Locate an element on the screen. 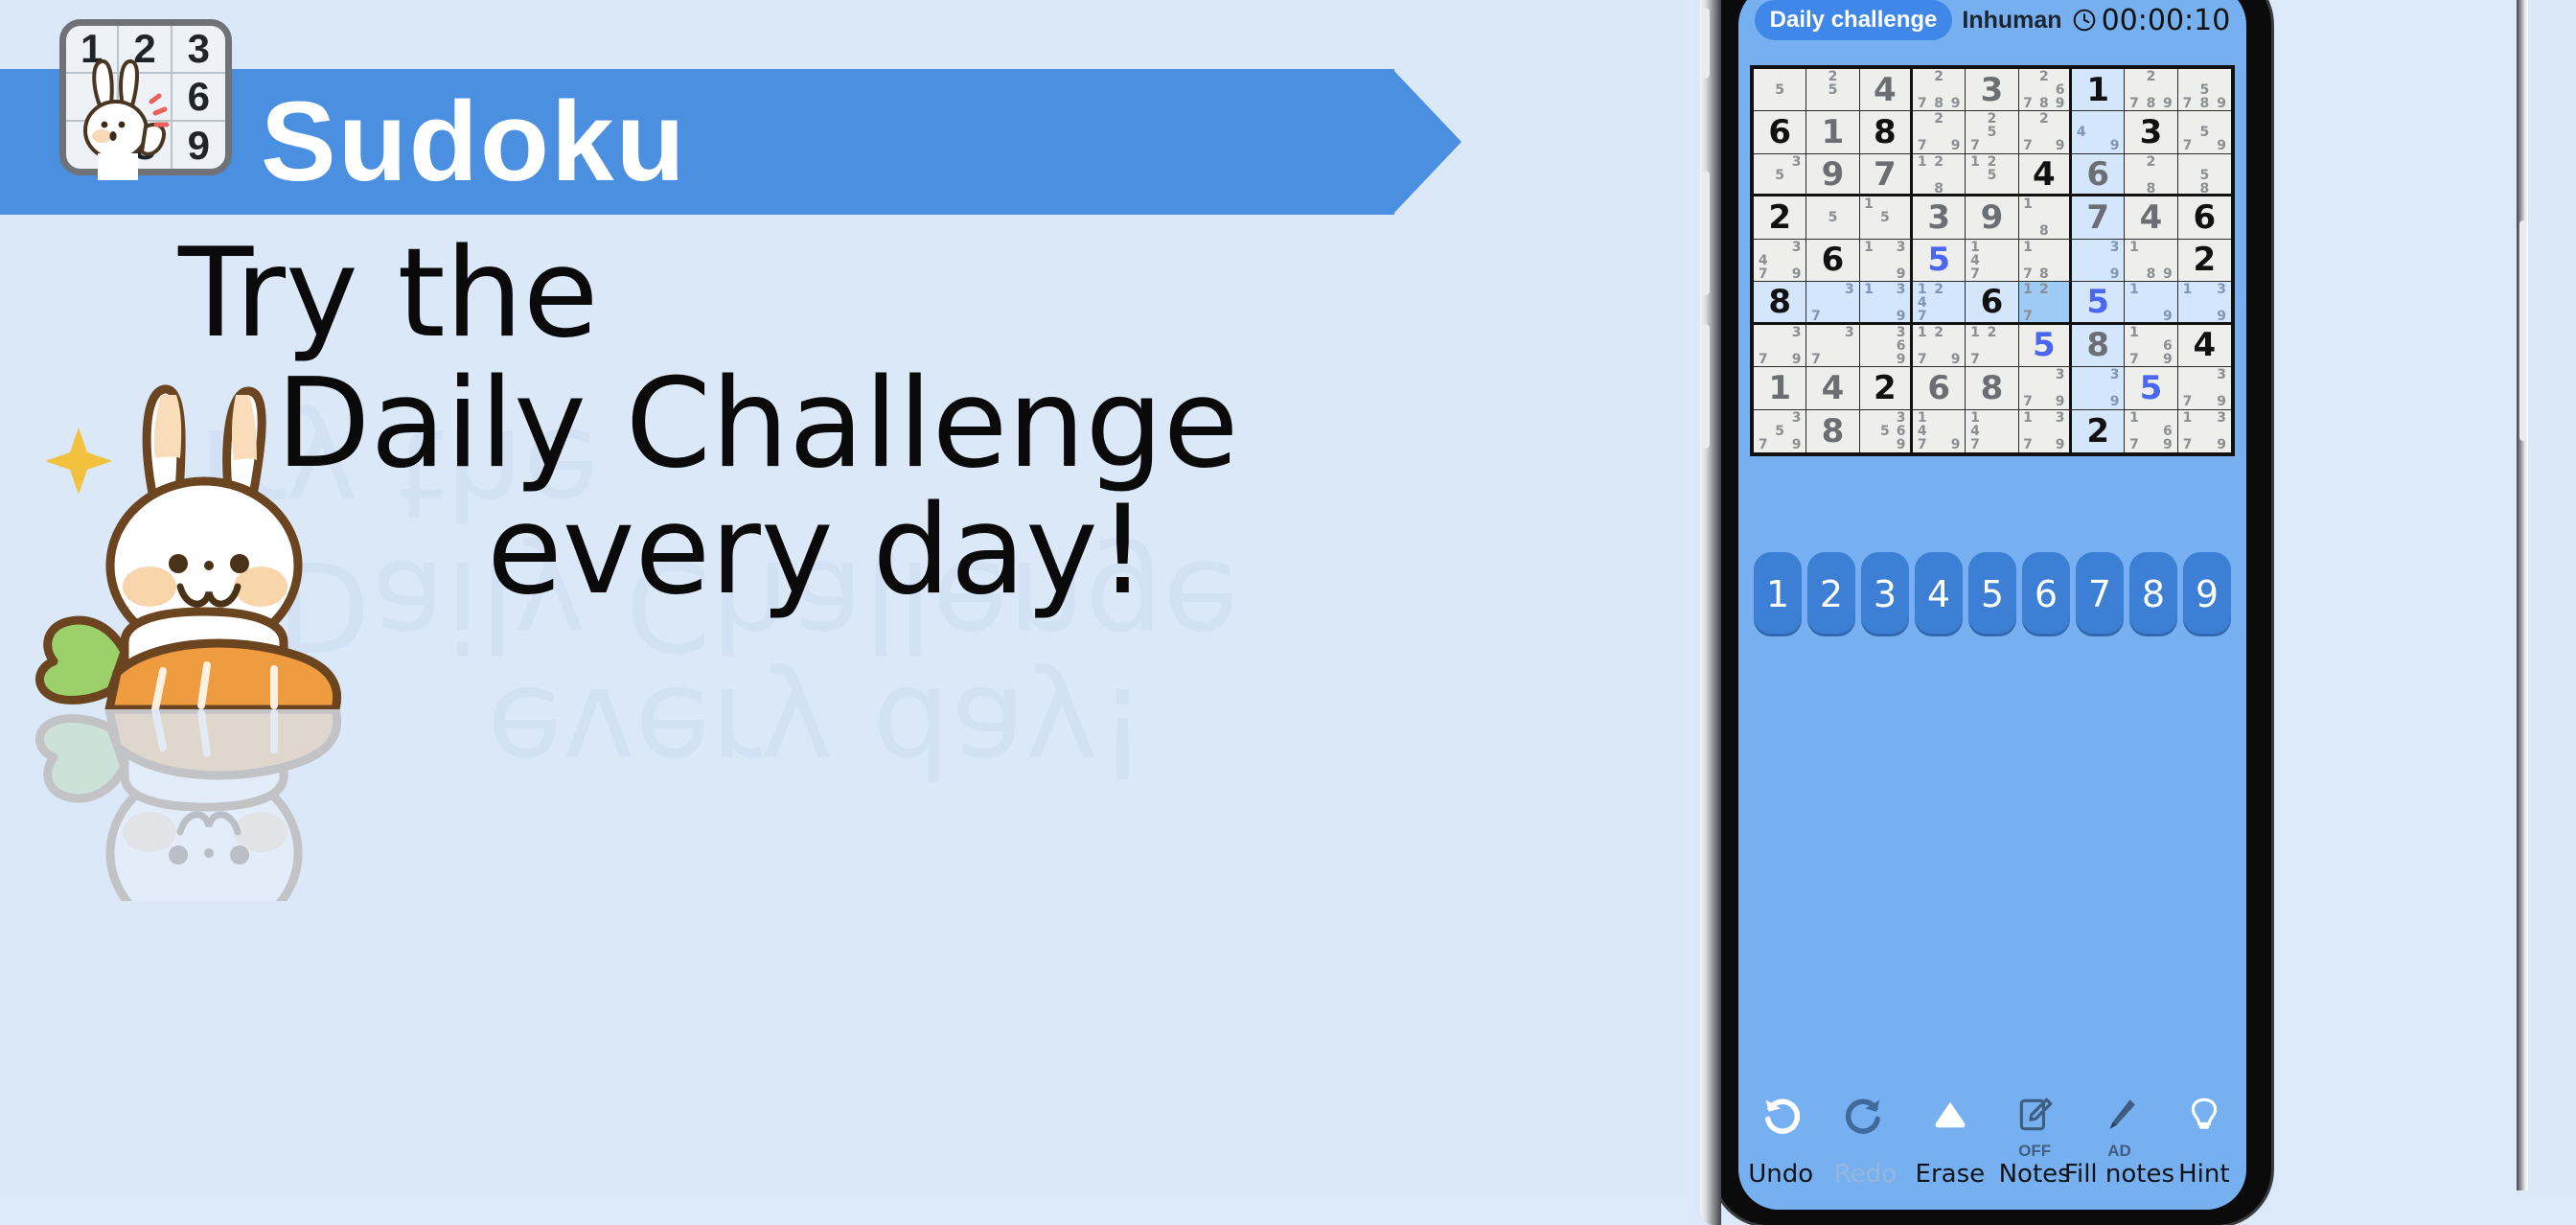 This screenshot has width=2576, height=1225. numpad-key-6: 6 is located at coordinates (2046, 594).